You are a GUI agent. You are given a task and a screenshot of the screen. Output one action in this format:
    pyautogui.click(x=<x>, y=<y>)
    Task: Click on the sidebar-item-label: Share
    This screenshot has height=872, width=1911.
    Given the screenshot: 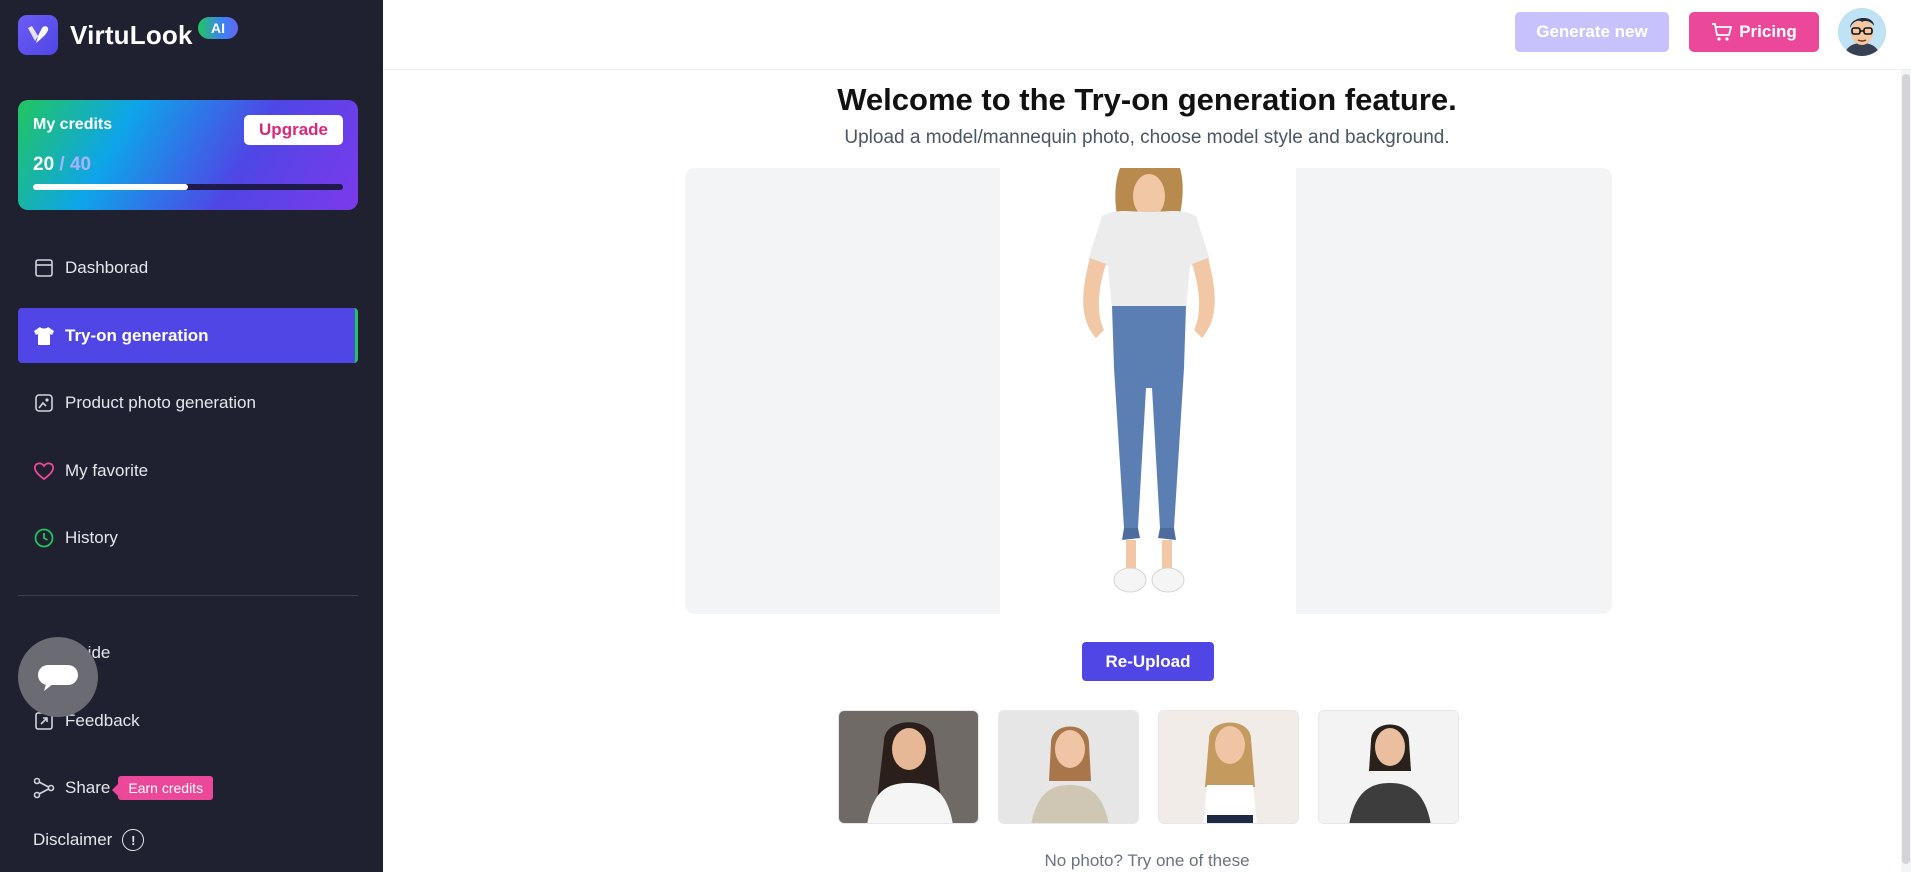 What is the action you would take?
    pyautogui.click(x=88, y=787)
    